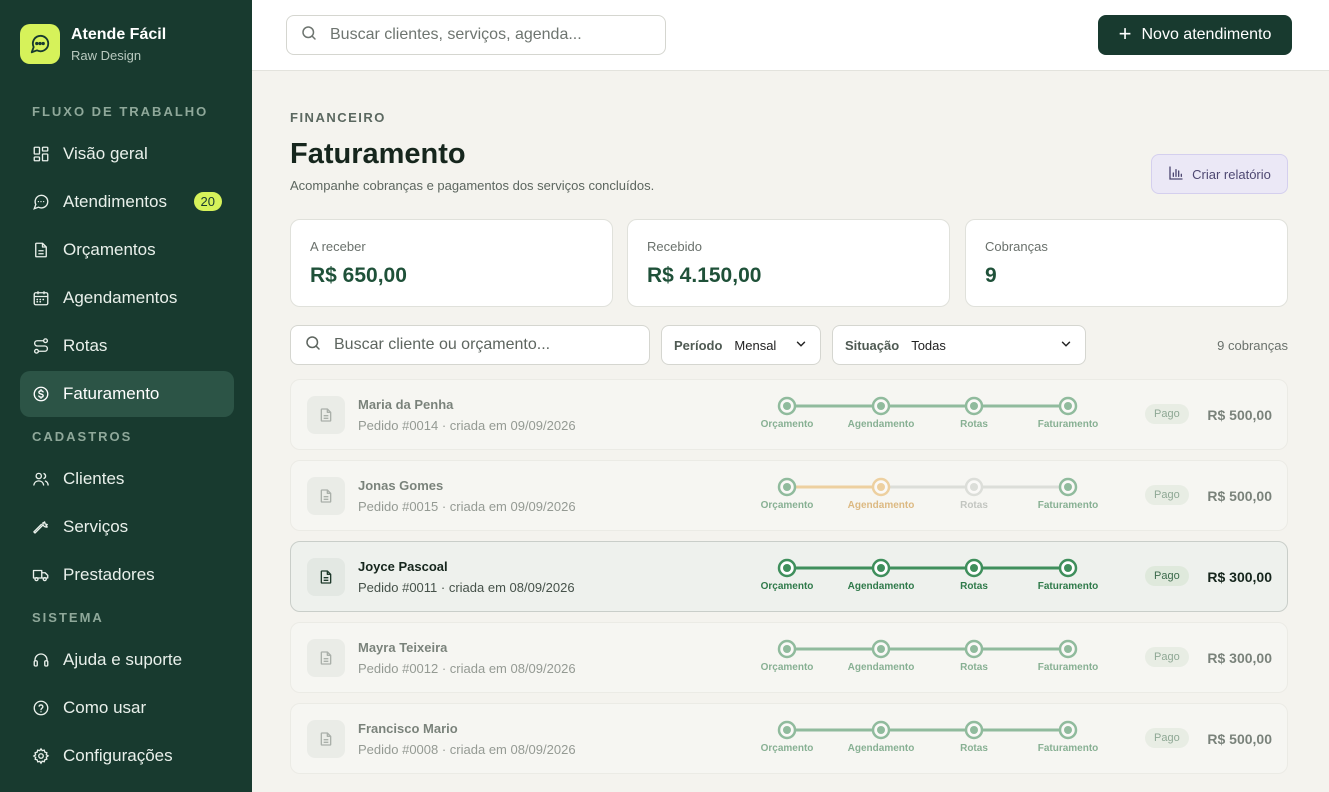 The width and height of the screenshot is (1329, 792). What do you see at coordinates (1176, 174) in the screenshot?
I see `bar-chart-icon` at bounding box center [1176, 174].